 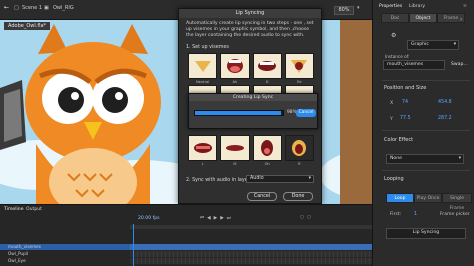 I want to click on first-frame-value: 1, so click(x=415, y=214).